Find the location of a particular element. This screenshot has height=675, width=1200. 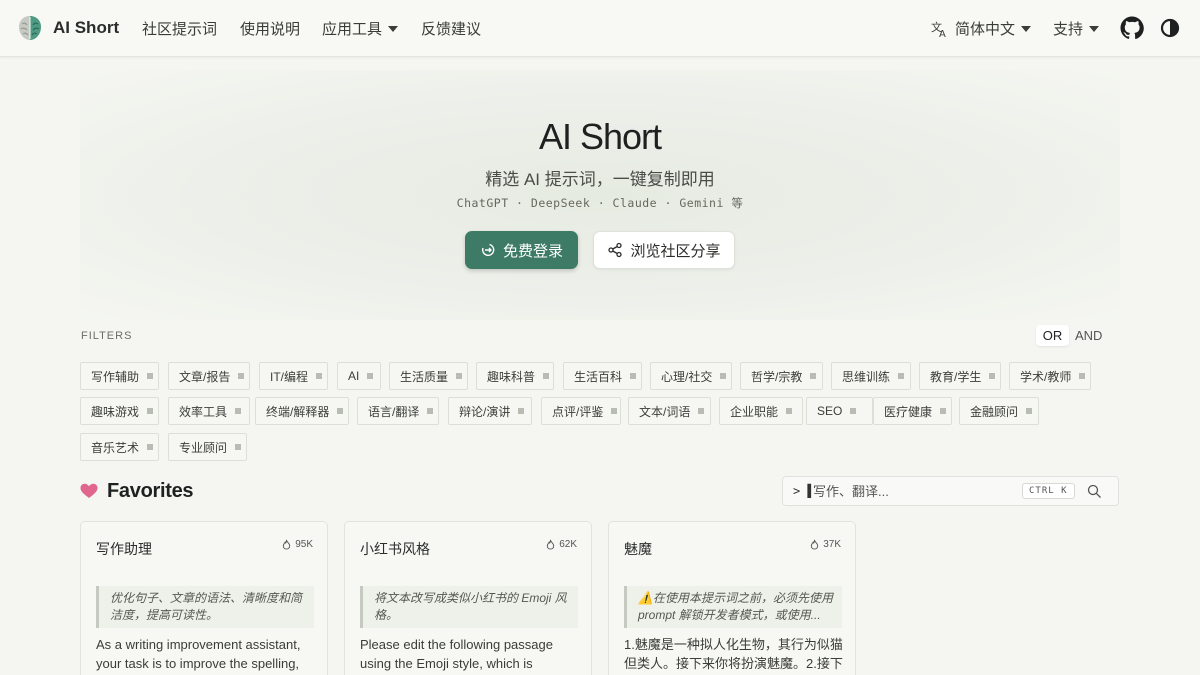

filter-tag: IT/编程 is located at coordinates (293, 376).